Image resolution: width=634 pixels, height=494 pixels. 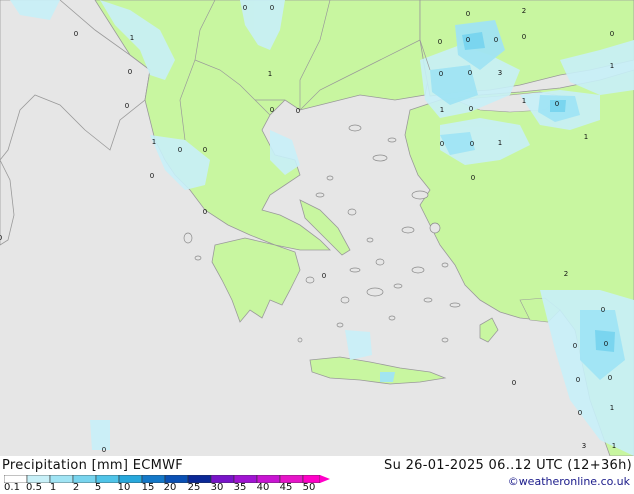 I want to click on color-scale-tick: 0.1, so click(x=12, y=487).